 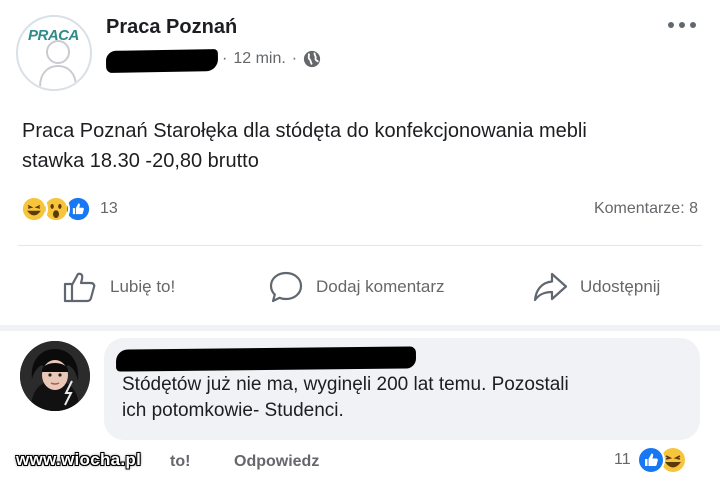 What do you see at coordinates (682, 25) in the screenshot?
I see `more-options-button` at bounding box center [682, 25].